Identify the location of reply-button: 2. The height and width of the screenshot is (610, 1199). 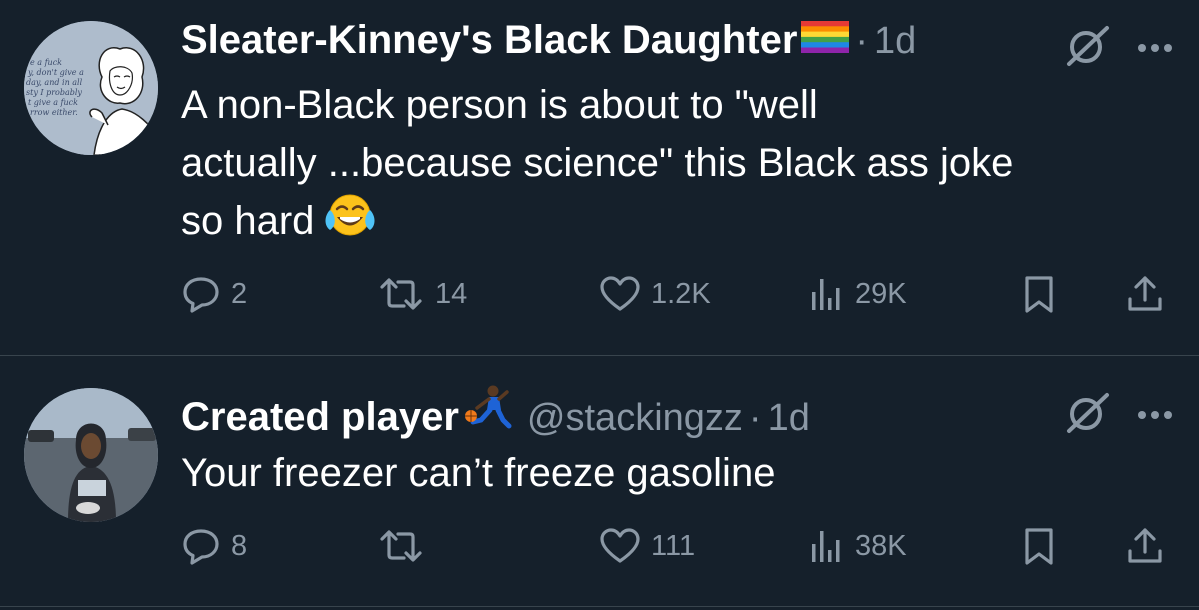
(214, 294).